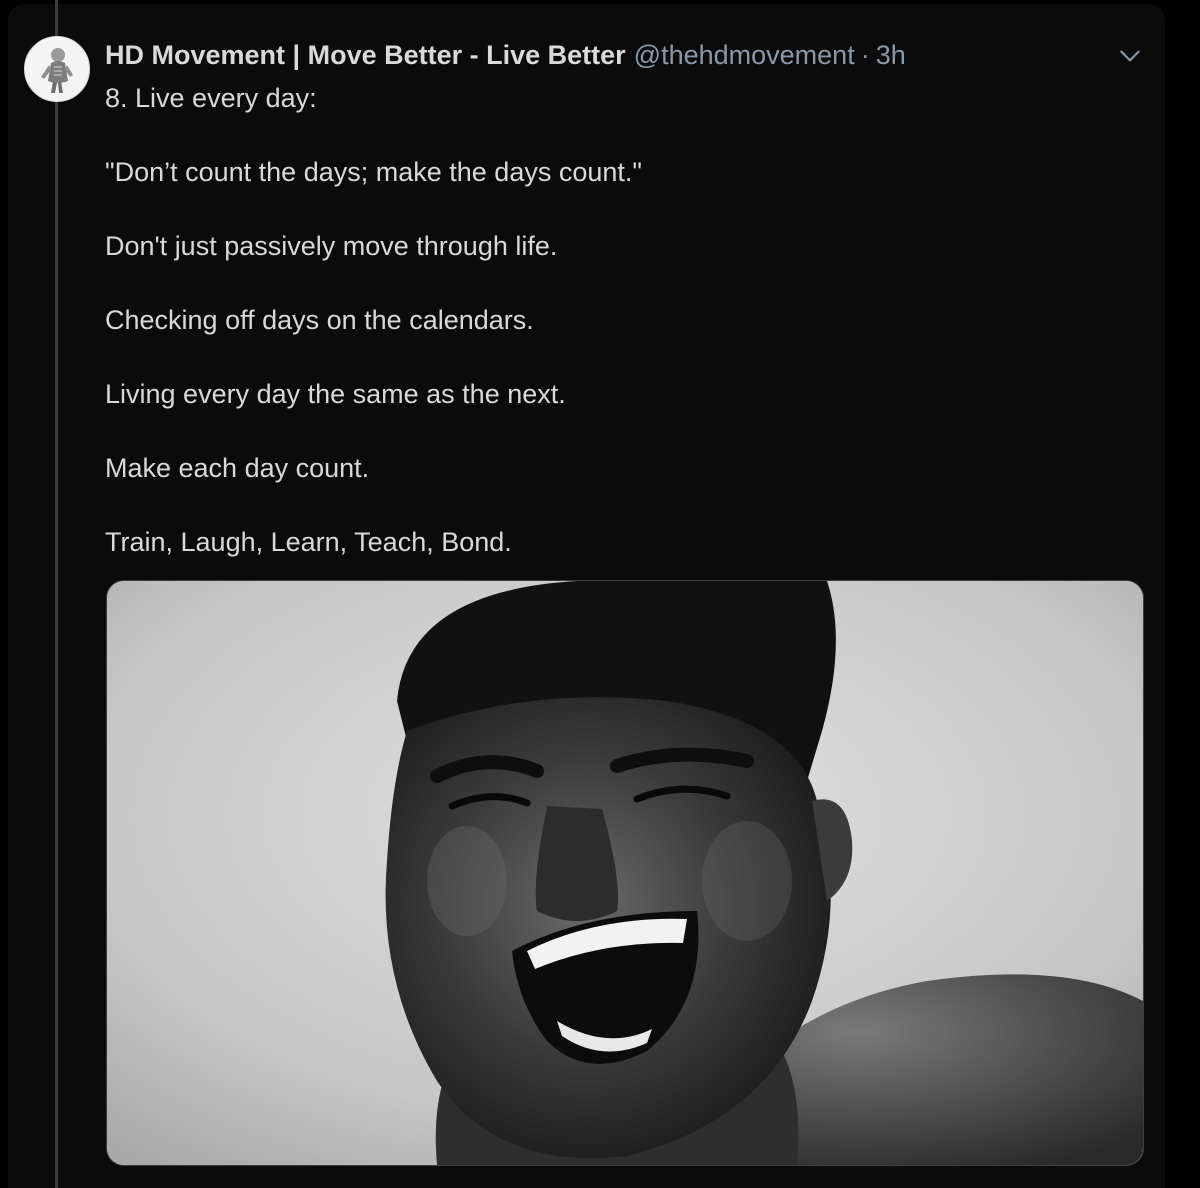  I want to click on tweet-text-line: Living every day the same as the next., so click(335, 394).